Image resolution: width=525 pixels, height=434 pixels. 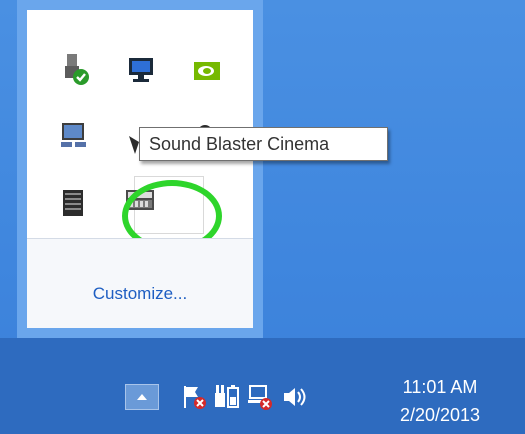 What do you see at coordinates (263, 144) in the screenshot?
I see `tooltip: Sound Blaster Cinema` at bounding box center [263, 144].